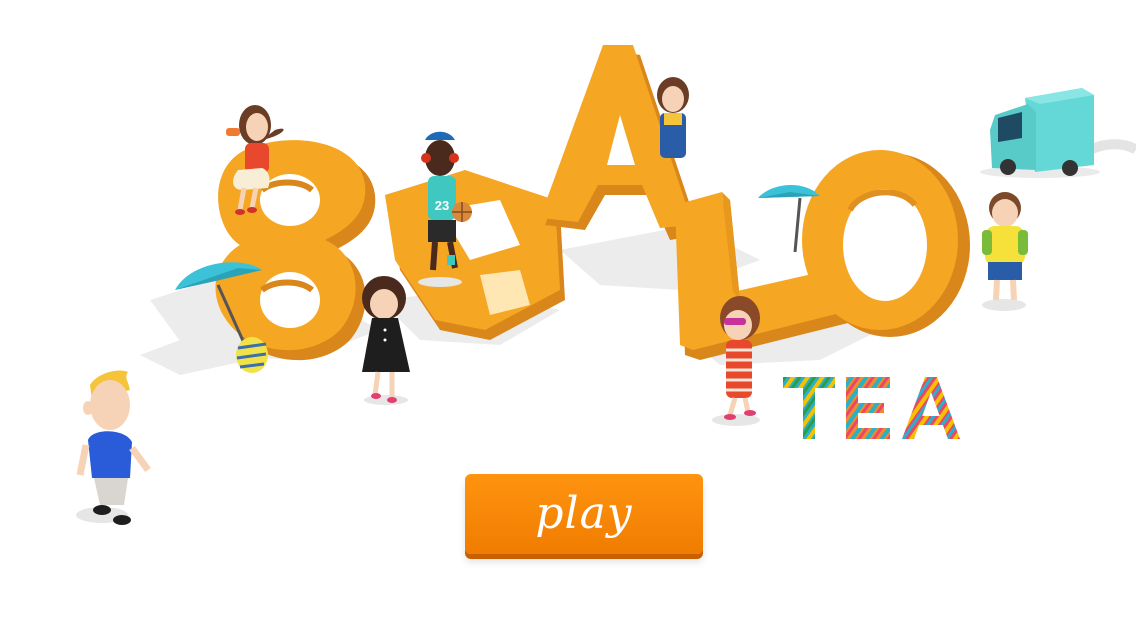  Describe the element at coordinates (1005, 251) in the screenshot. I see `character-boy-backpack` at that location.